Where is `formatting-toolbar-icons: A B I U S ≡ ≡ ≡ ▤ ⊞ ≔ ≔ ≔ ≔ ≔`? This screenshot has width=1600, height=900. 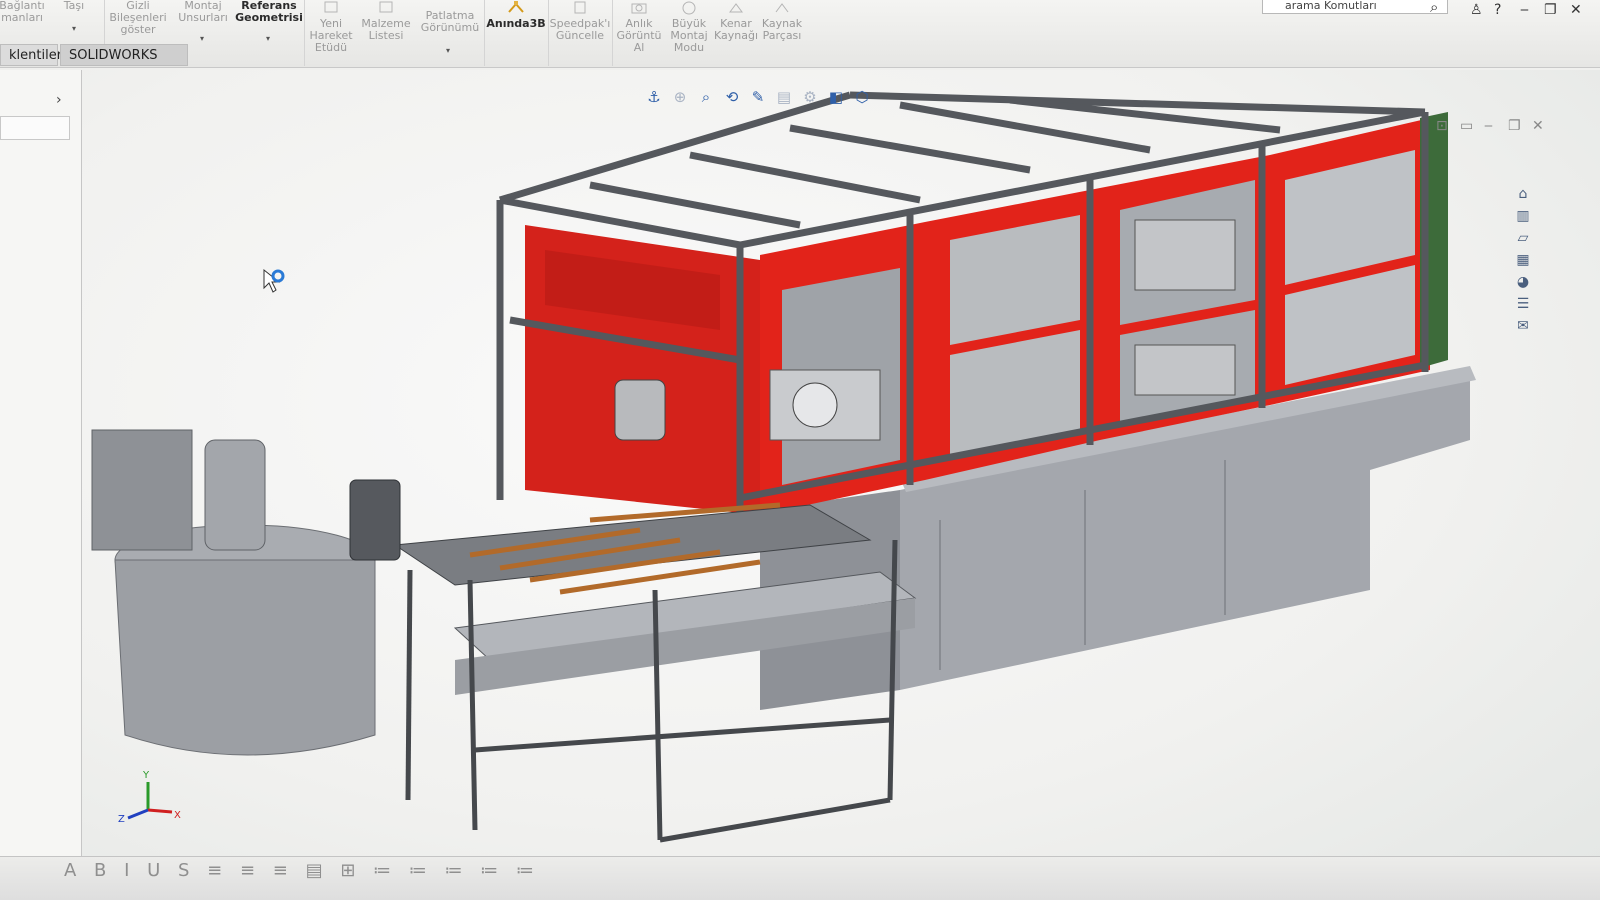
formatting-toolbar-icons: A B I U S ≡ ≡ ≡ ▤ ⊞ ≔ ≔ ≔ ≔ ≔ is located at coordinates (302, 870).